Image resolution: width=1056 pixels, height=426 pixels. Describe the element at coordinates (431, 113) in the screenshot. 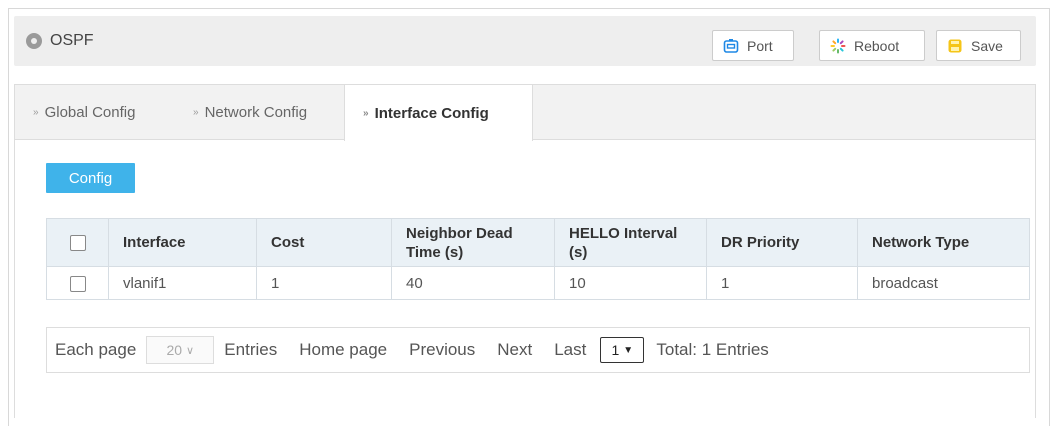

I see `tab-label: Interface Config` at that location.